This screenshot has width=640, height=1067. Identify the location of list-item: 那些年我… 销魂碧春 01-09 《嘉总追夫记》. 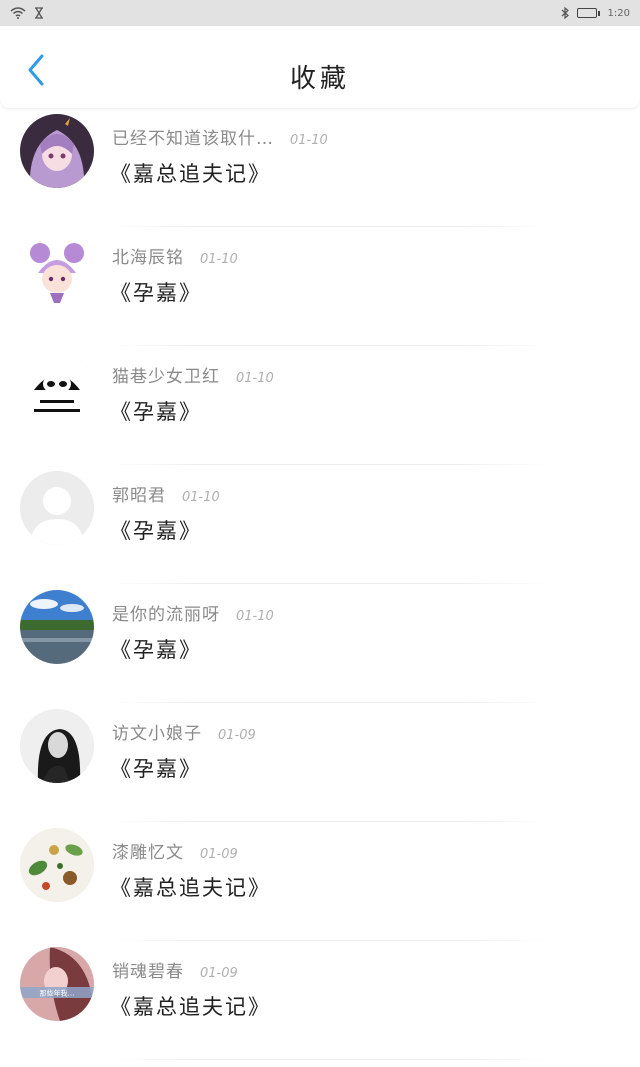
(320, 1000).